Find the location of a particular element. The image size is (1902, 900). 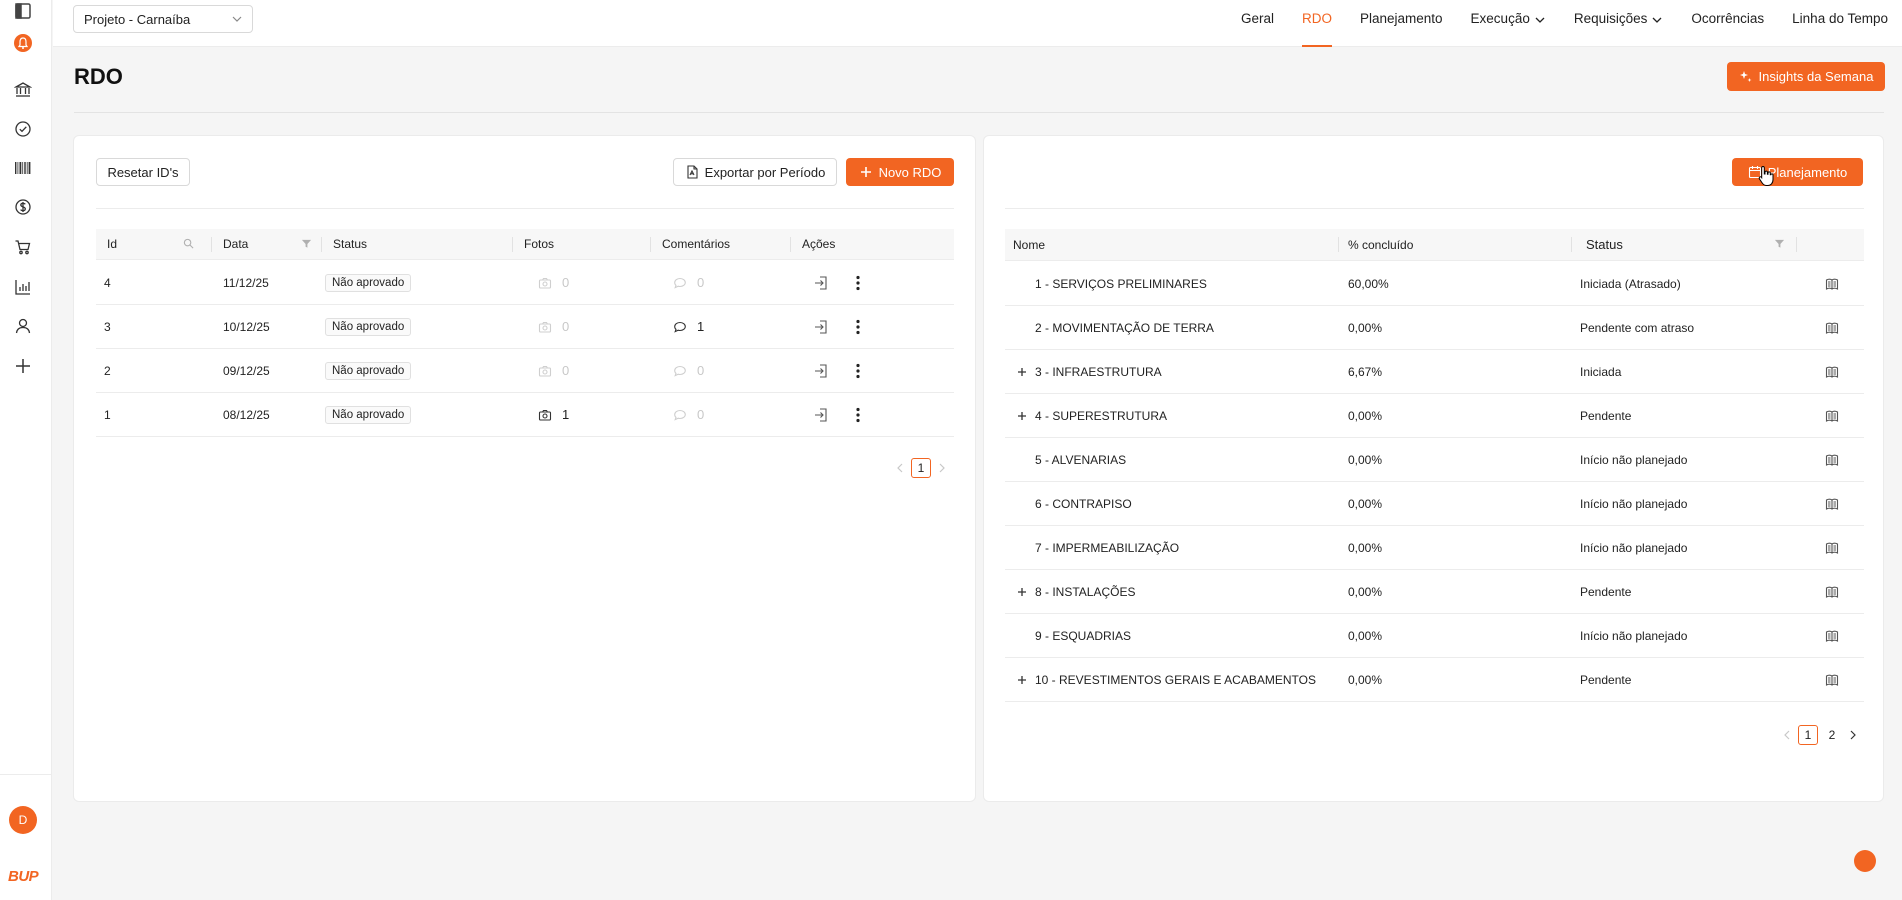

alert-bell-icon is located at coordinates (23, 43).